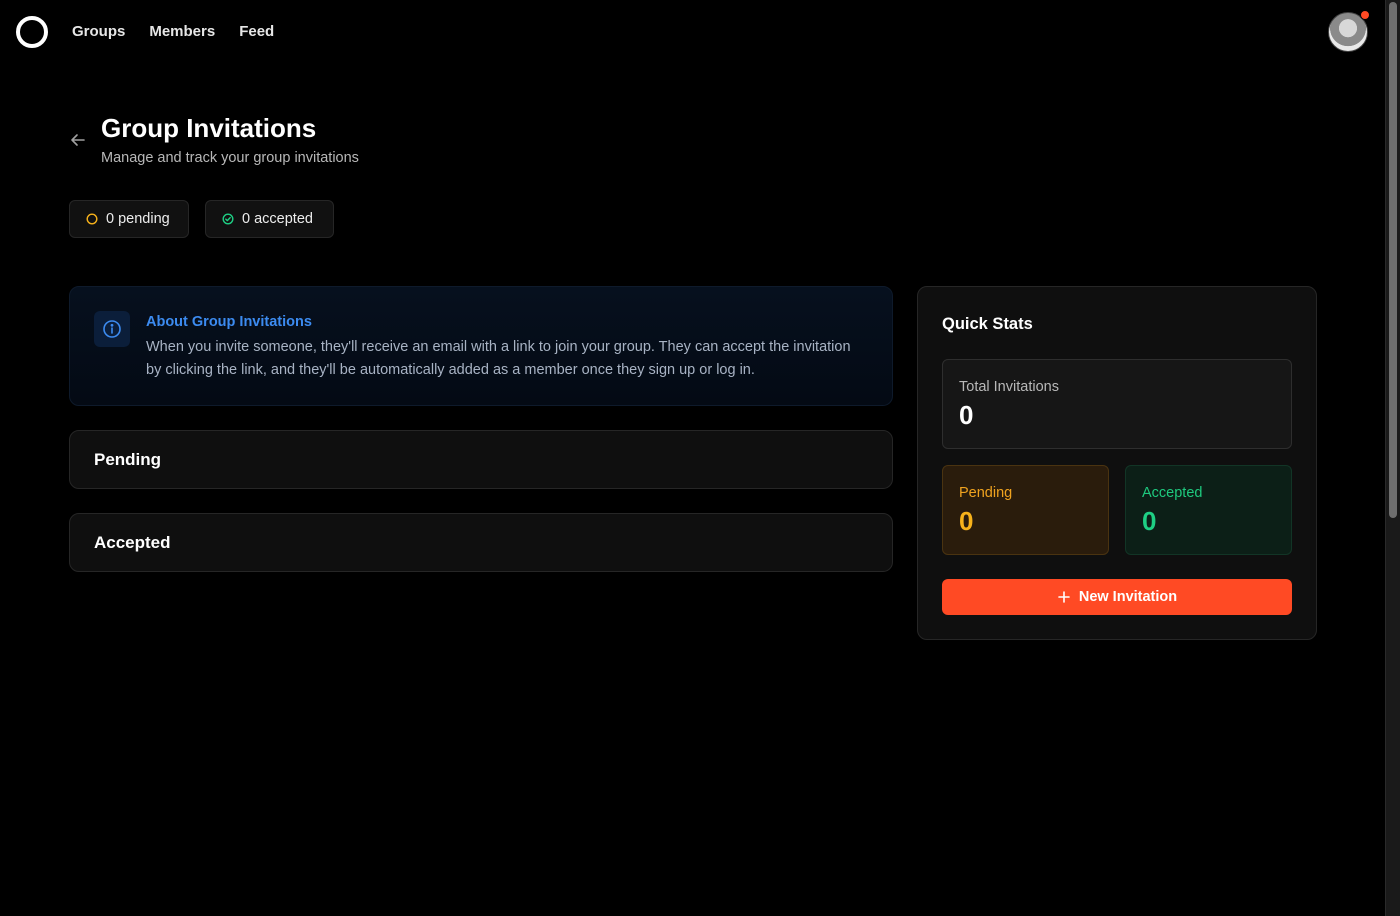 The image size is (1400, 916). I want to click on info-title: About Group Invitations, so click(229, 322).